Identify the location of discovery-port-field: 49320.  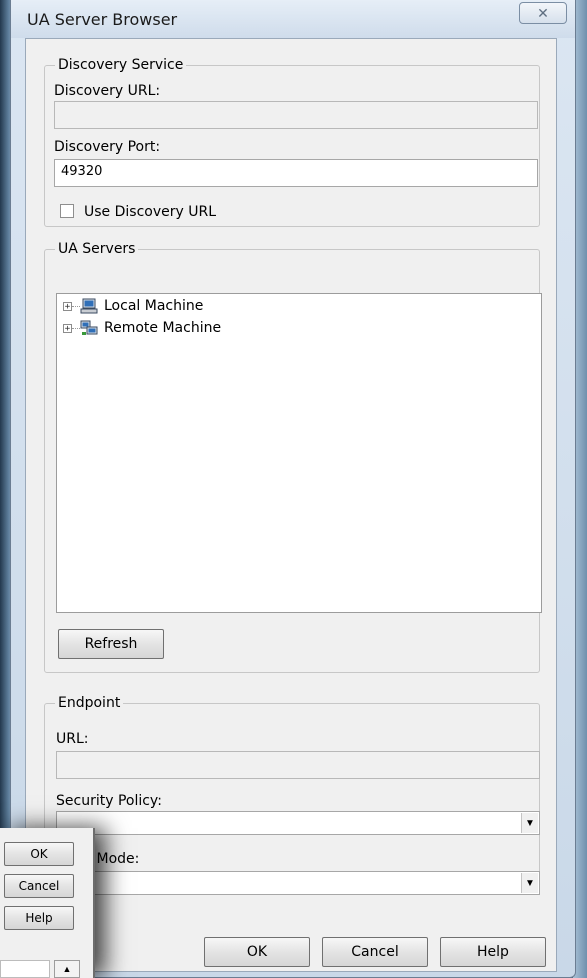
(296, 173).